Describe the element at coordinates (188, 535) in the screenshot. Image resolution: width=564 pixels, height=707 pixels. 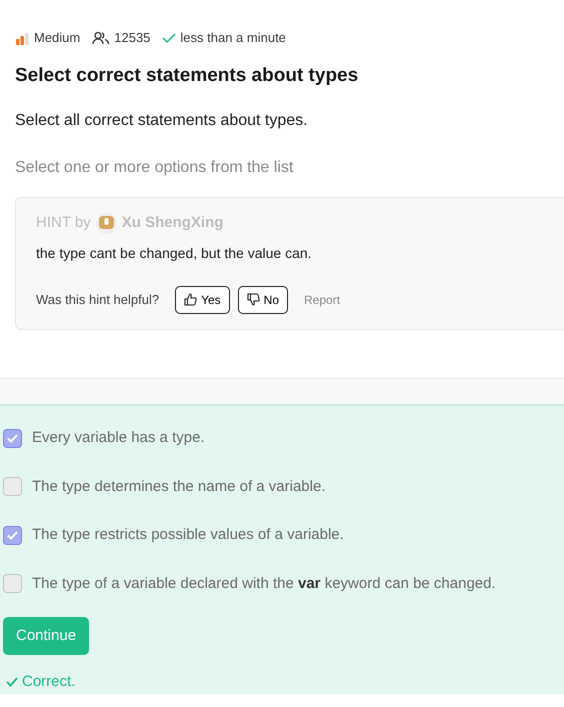
I see `option-text: The type restricts possible values of a variable.` at that location.